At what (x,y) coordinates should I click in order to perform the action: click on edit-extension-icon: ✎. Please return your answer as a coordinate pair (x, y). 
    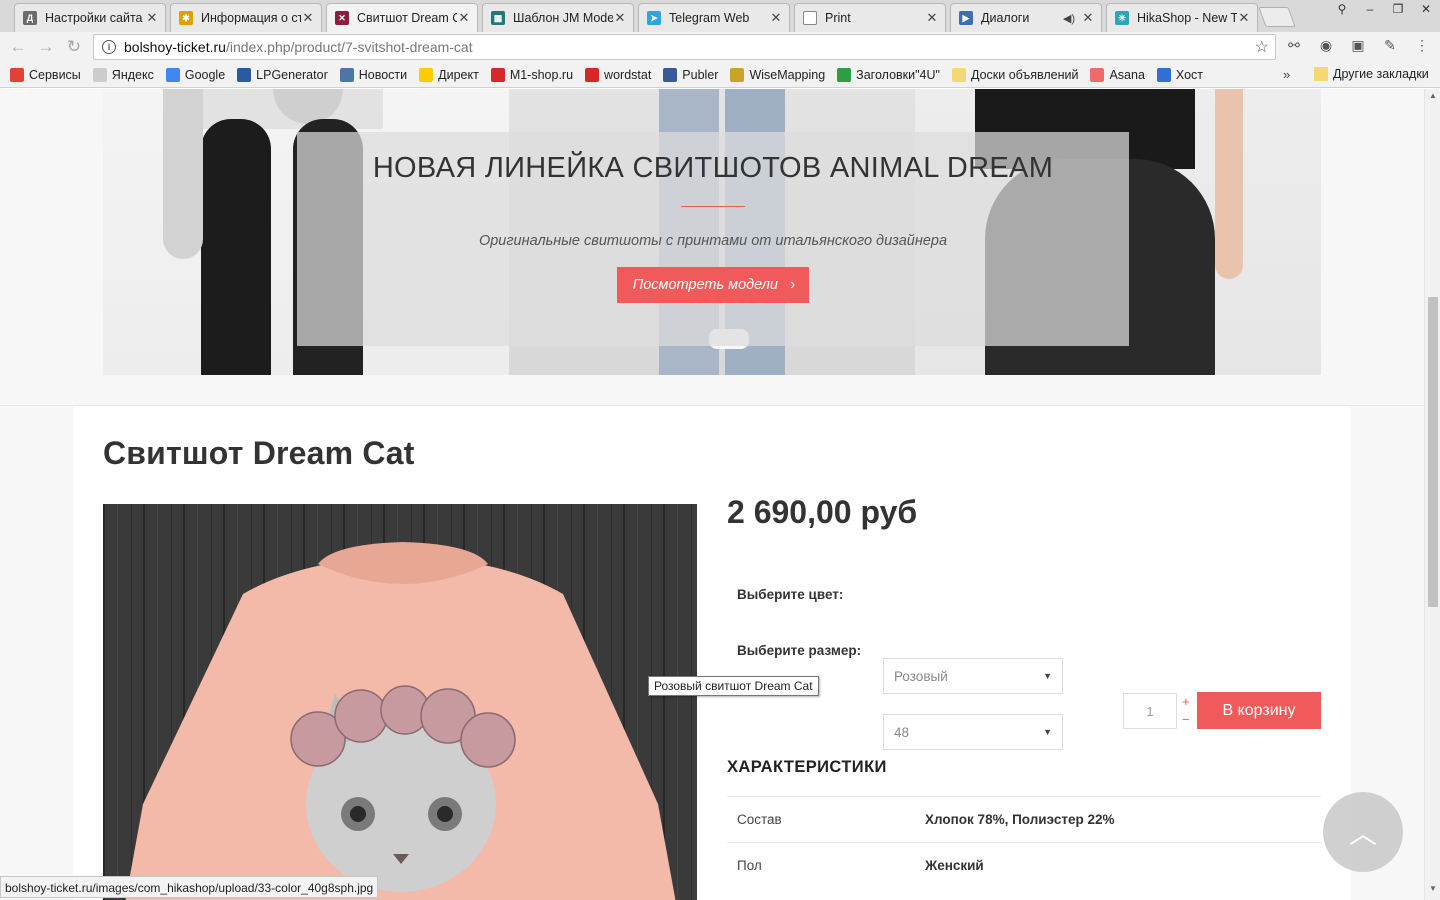
    Looking at the image, I should click on (1390, 47).